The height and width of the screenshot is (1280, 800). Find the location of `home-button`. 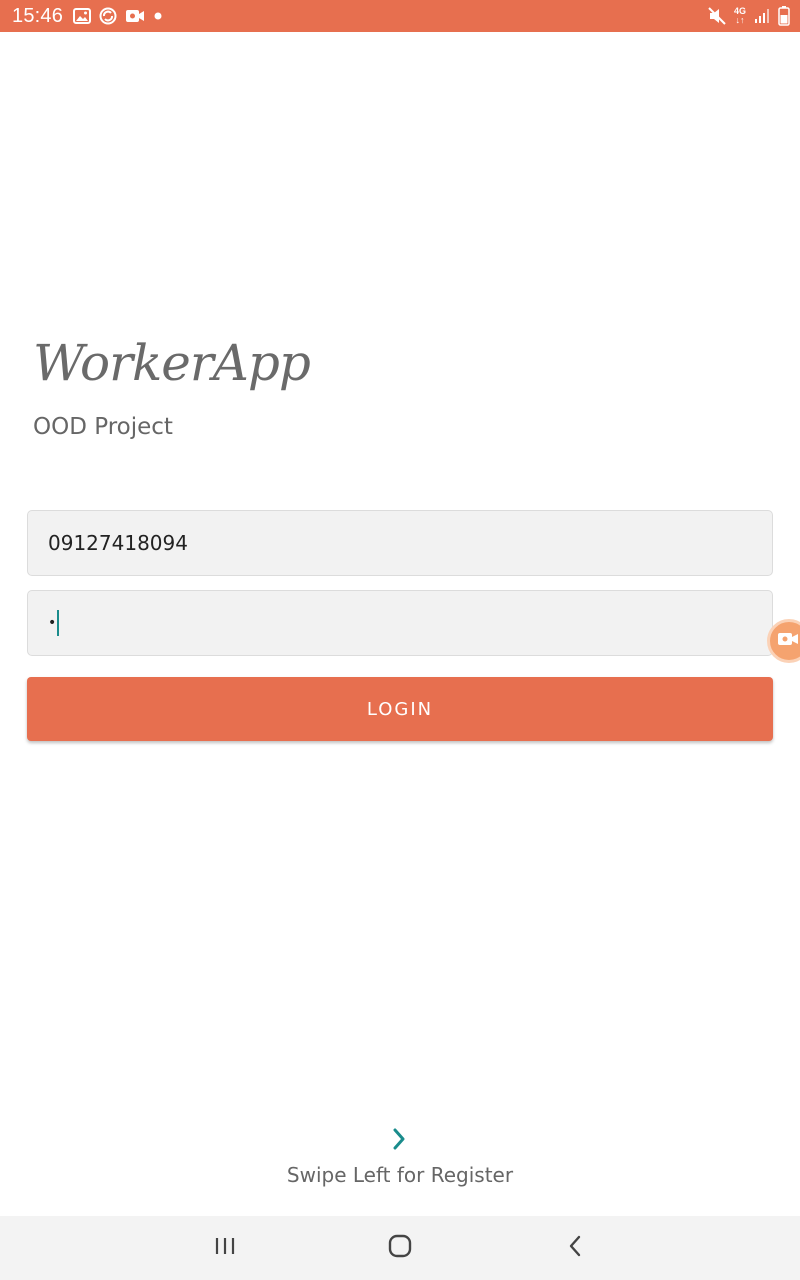

home-button is located at coordinates (400, 1248).